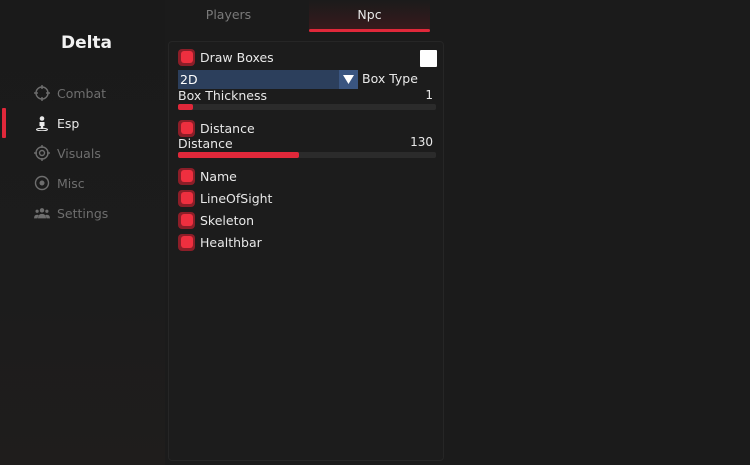  Describe the element at coordinates (185, 107) in the screenshot. I see `box-thickness-slider-fill` at that location.